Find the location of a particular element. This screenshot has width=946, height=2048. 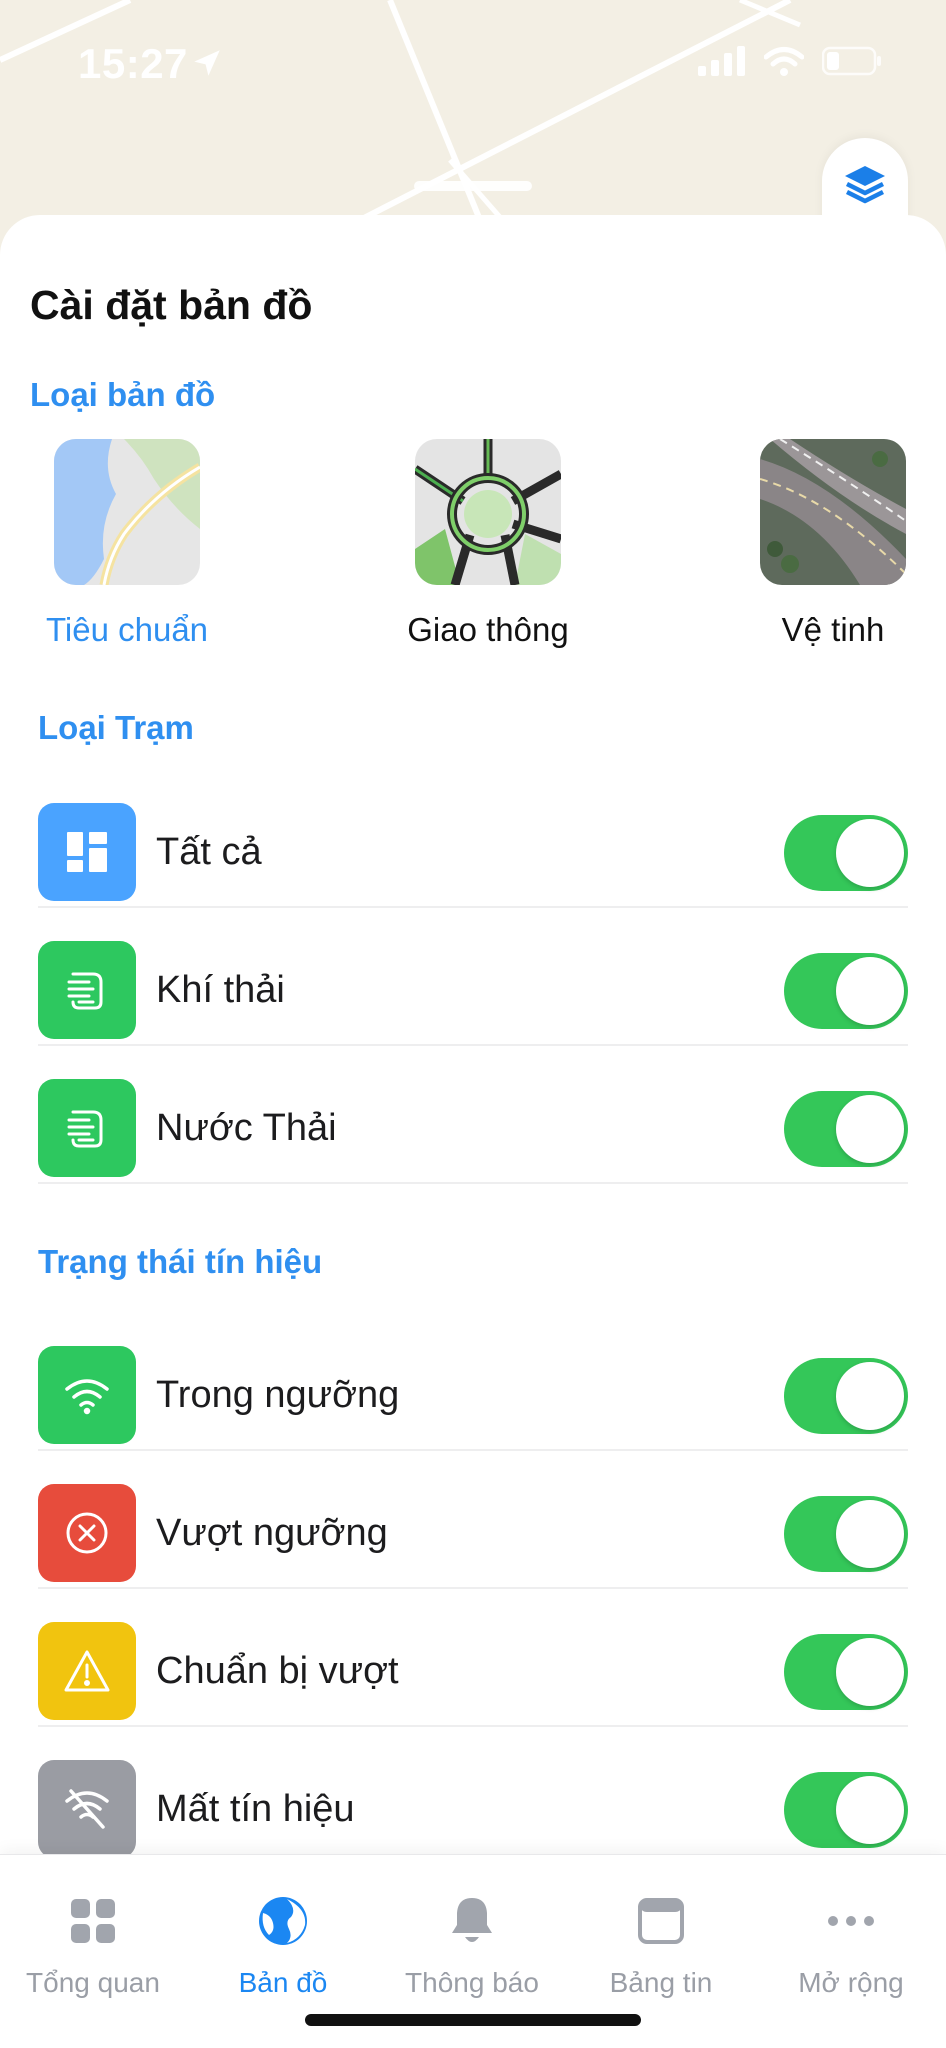

cellular-signal-icon is located at coordinates (722, 63).